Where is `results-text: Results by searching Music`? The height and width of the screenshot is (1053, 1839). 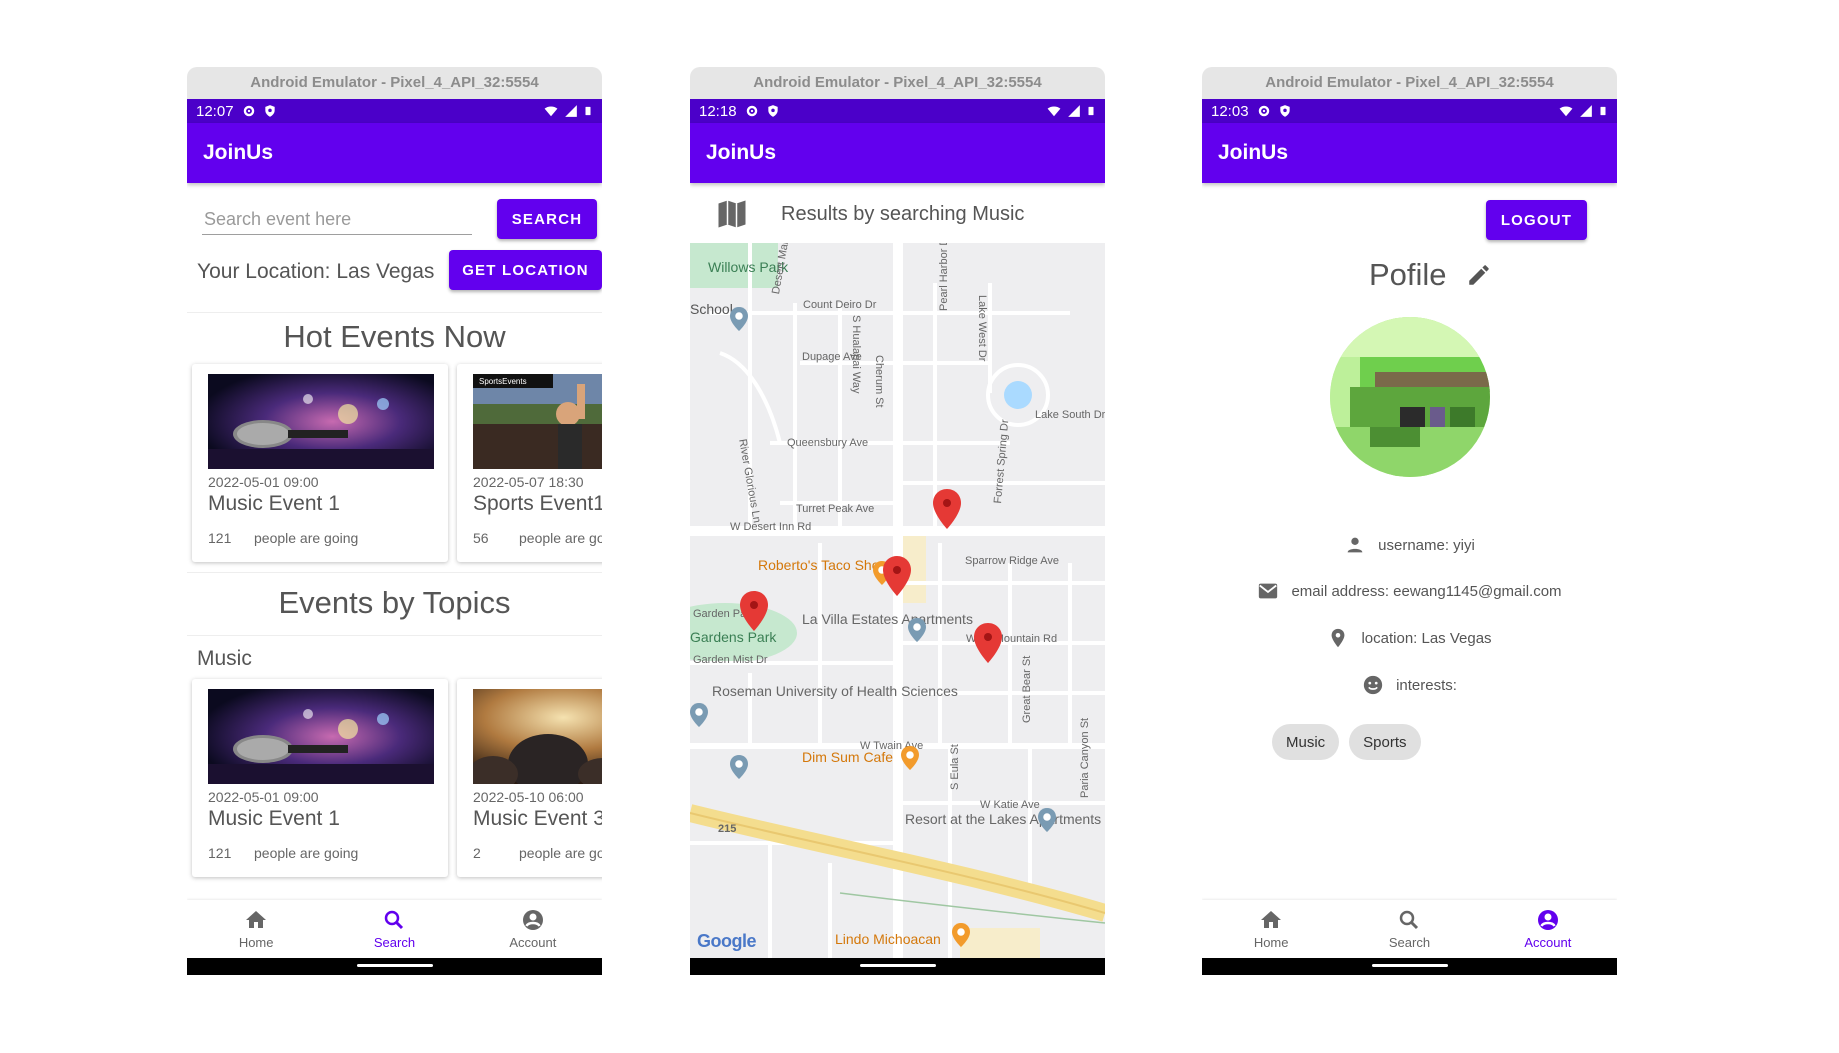 results-text: Results by searching Music is located at coordinates (903, 214).